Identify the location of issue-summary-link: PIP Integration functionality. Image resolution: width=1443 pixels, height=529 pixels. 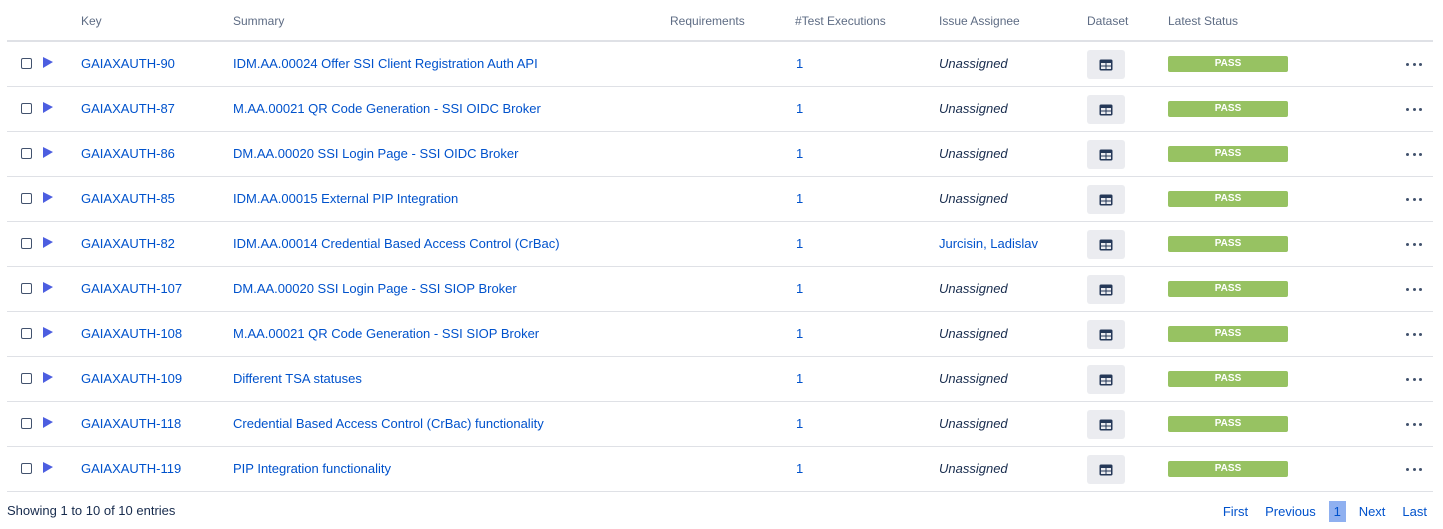
(312, 468).